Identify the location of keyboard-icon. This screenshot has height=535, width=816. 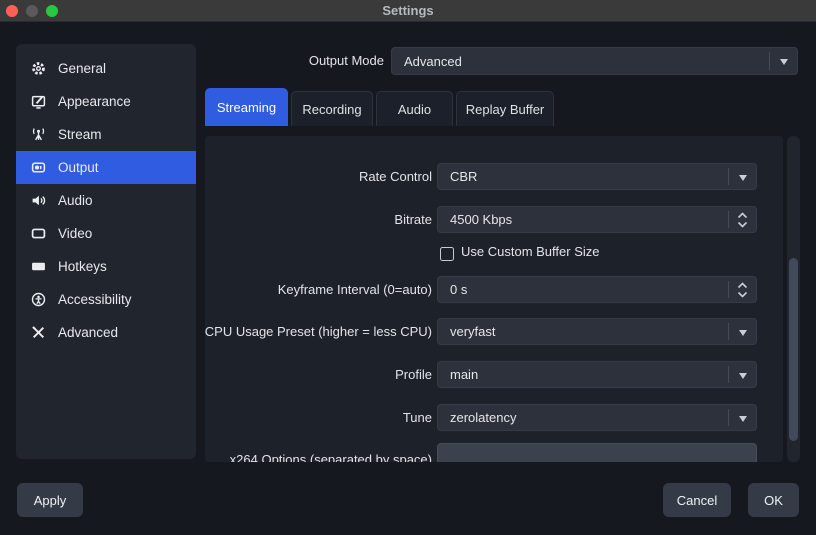
(38, 267).